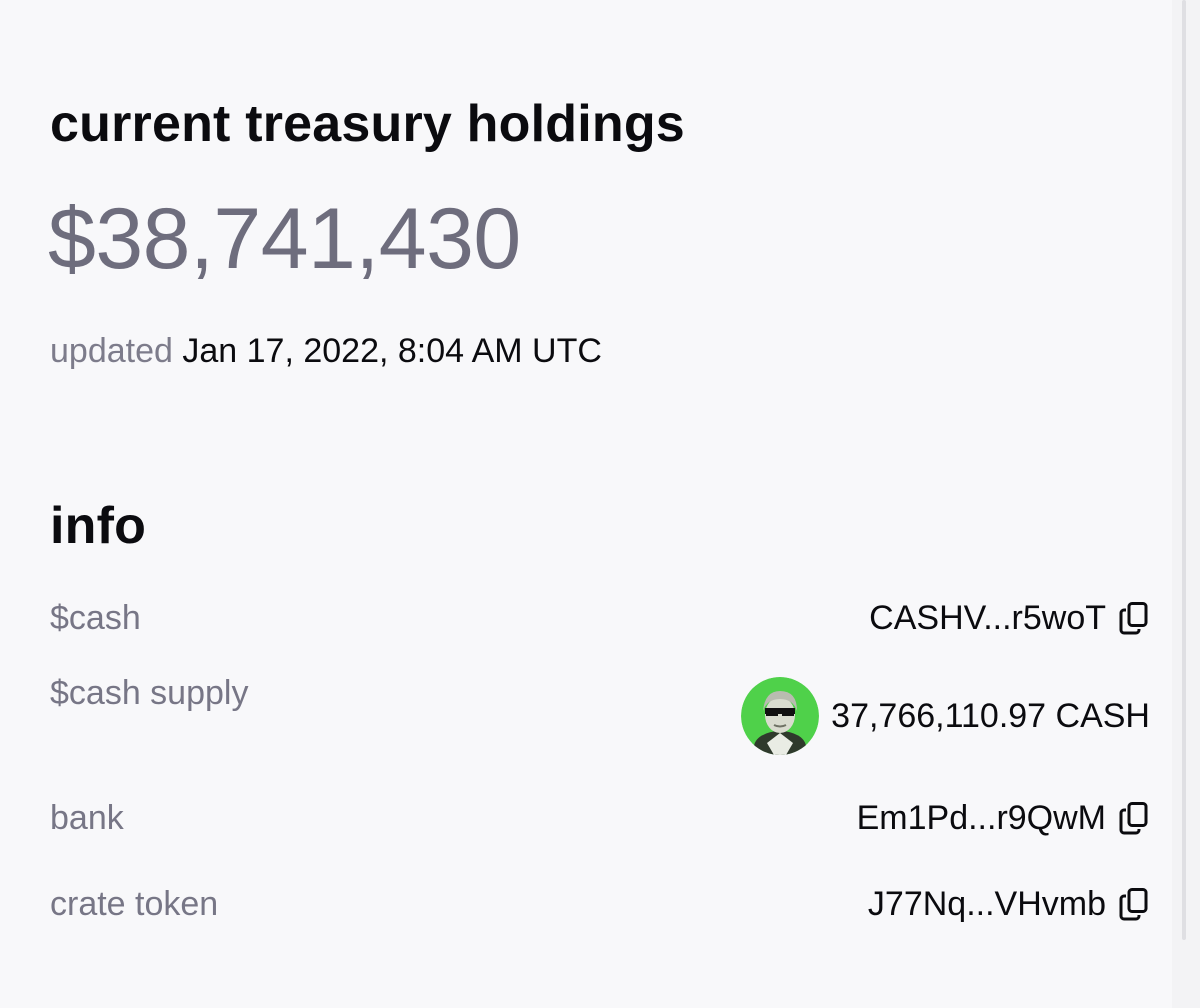 Image resolution: width=1200 pixels, height=1008 pixels. Describe the element at coordinates (392, 351) in the screenshot. I see `updated-time: Jan 17, 2022, 8:04 AM UTC` at that location.